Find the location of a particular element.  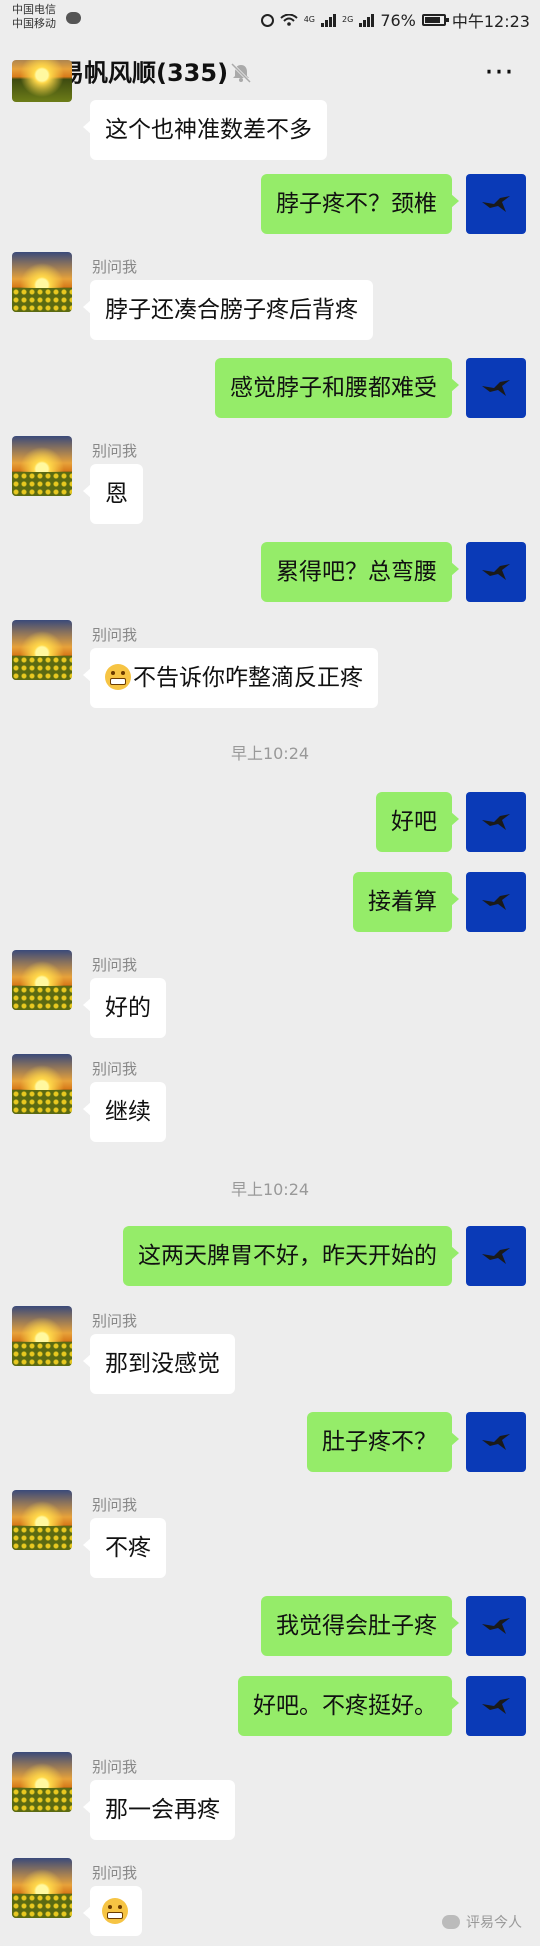

watermark: 评易今人 is located at coordinates (482, 1922).